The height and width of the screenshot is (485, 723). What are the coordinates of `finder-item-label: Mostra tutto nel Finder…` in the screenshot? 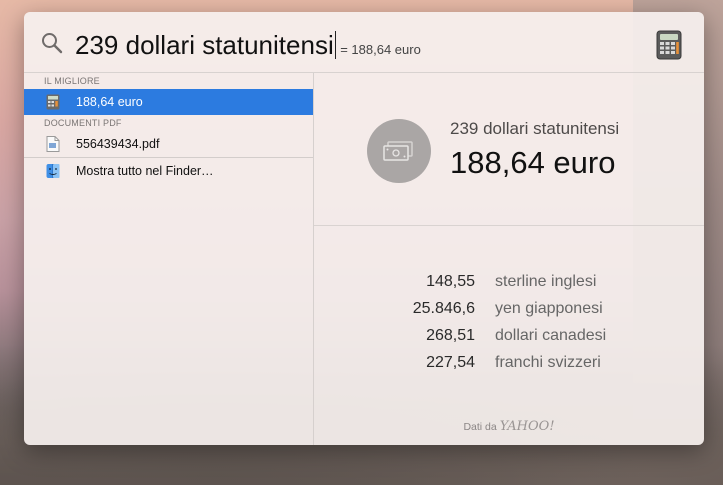 It's located at (145, 171).